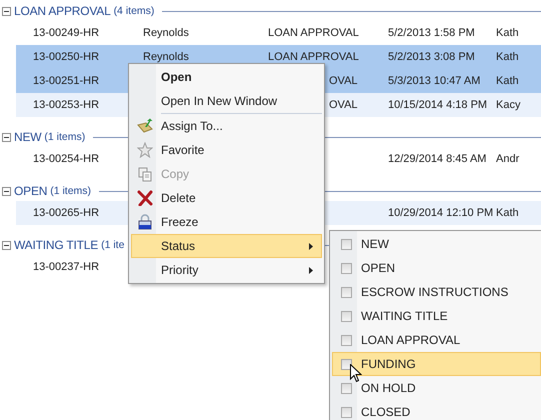  I want to click on table-cell: 13-00254-HR, so click(66, 159).